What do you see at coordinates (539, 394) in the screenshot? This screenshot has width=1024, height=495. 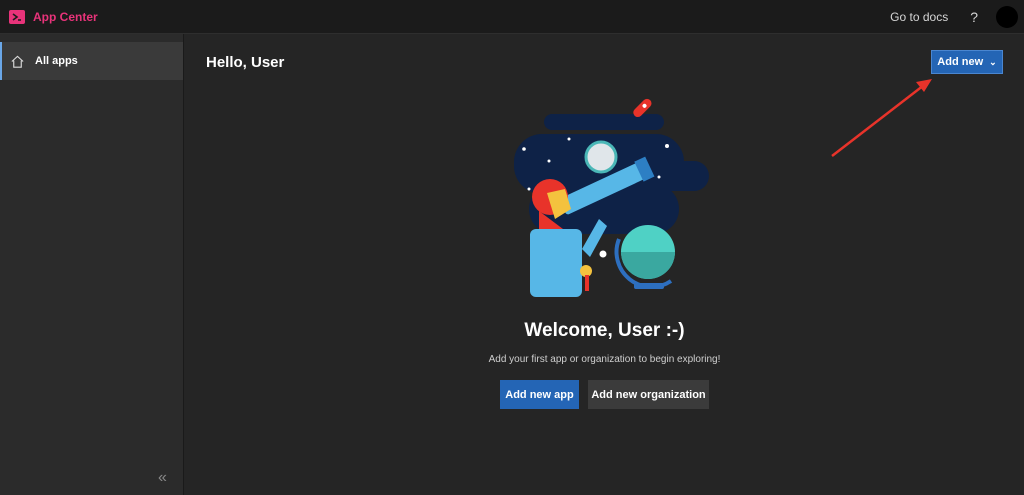 I see `add-new-app-button: Add new app` at bounding box center [539, 394].